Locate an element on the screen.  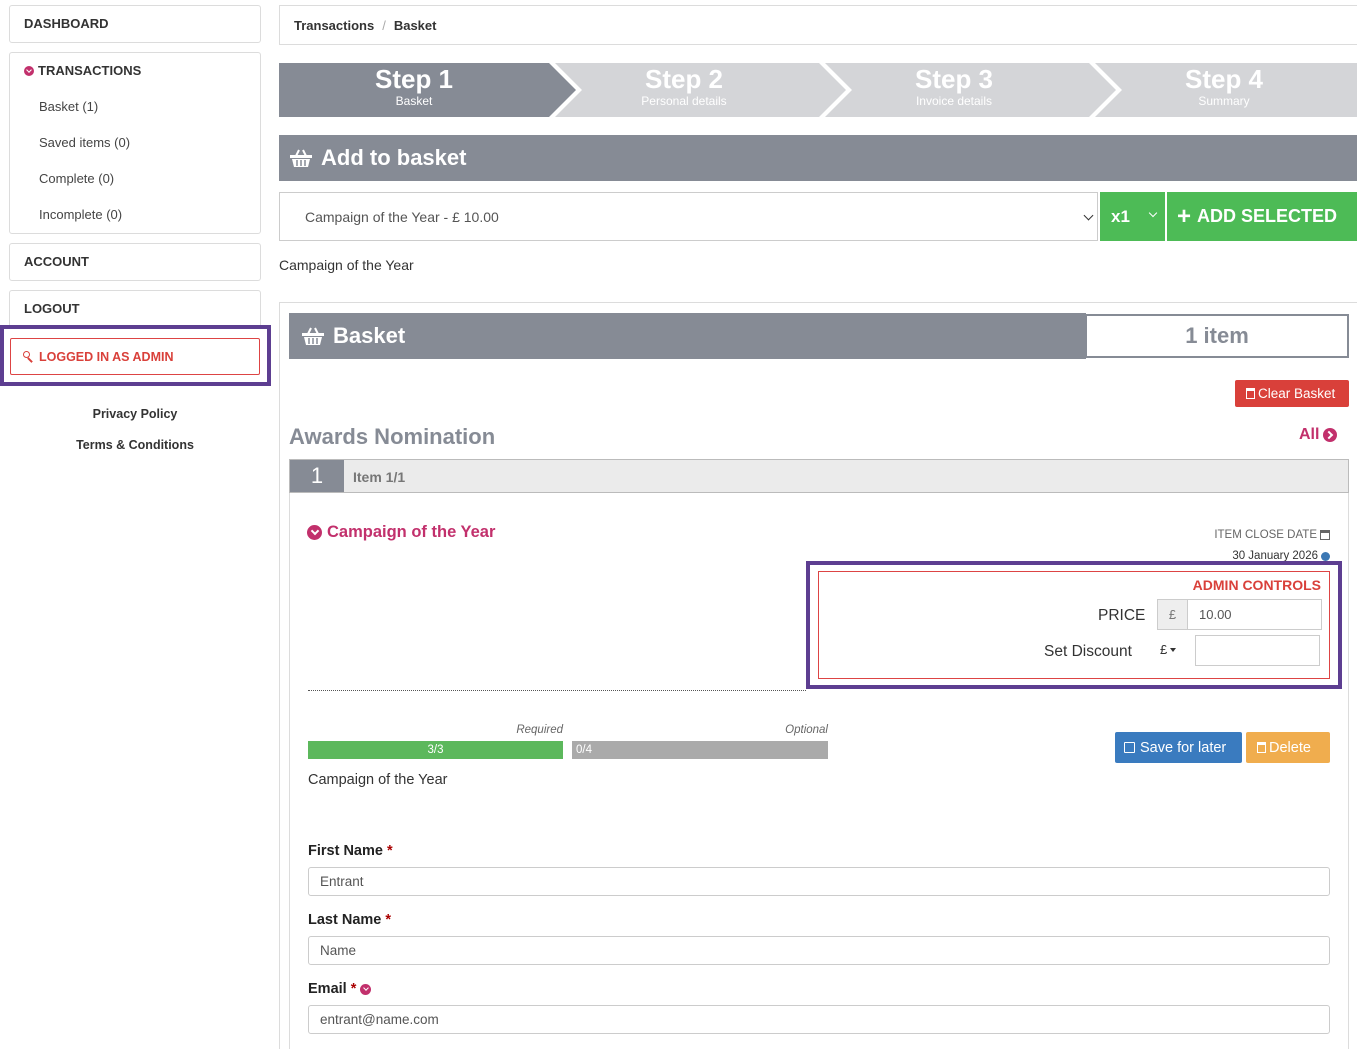
save-for-later-button: Save for later is located at coordinates (1178, 747).